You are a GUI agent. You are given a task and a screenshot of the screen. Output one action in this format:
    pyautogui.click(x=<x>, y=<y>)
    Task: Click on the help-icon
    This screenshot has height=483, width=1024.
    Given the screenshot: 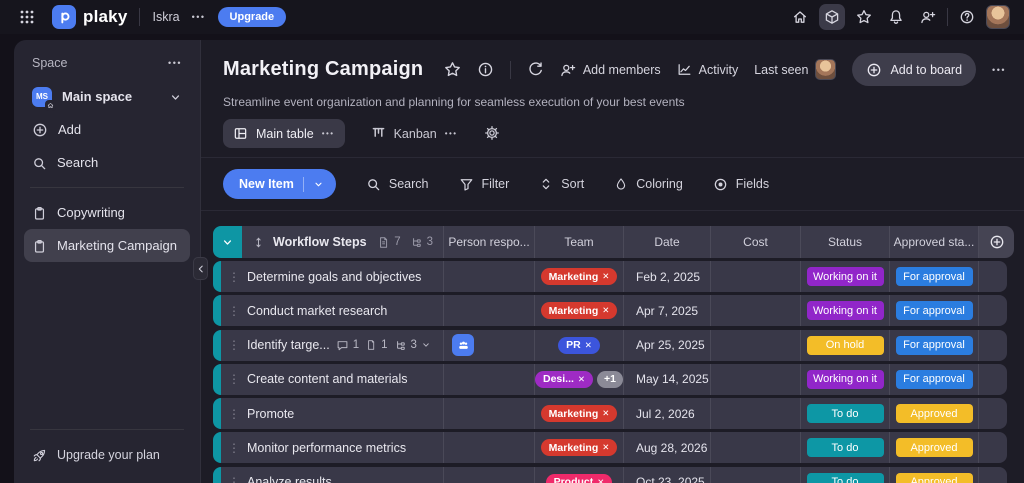 What is the action you would take?
    pyautogui.click(x=967, y=17)
    